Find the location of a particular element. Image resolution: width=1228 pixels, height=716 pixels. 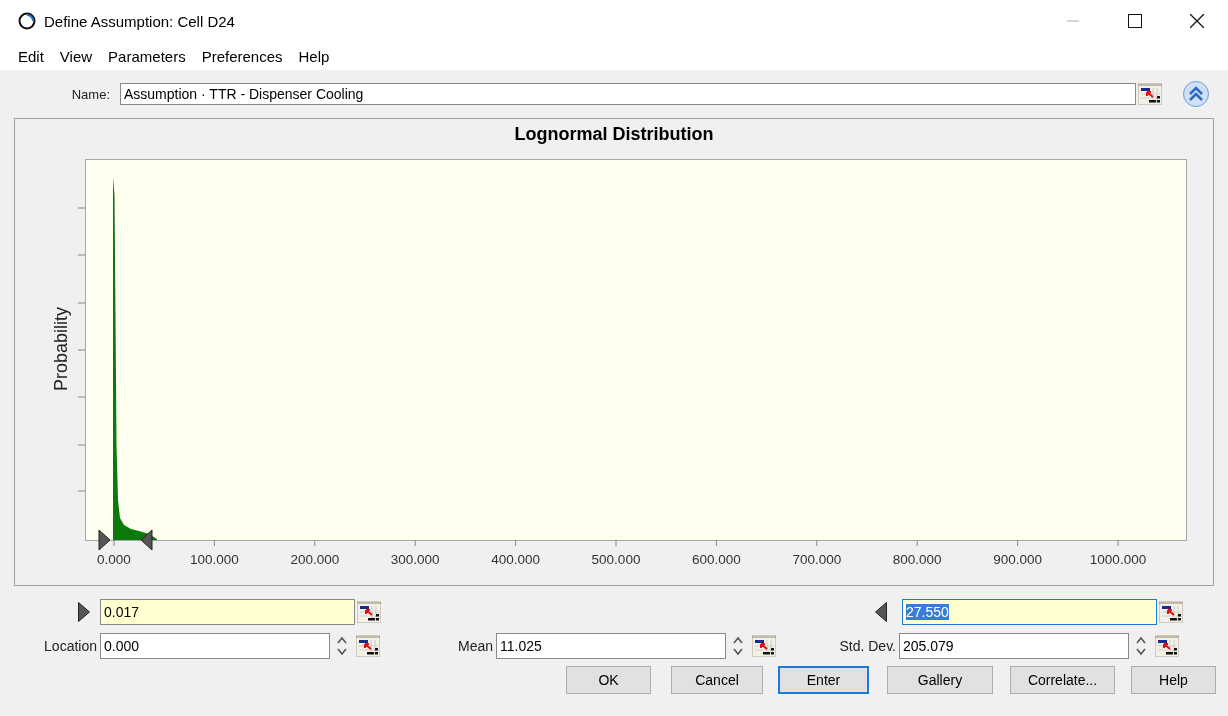

parameter-field: 205.079 is located at coordinates (1014, 646).